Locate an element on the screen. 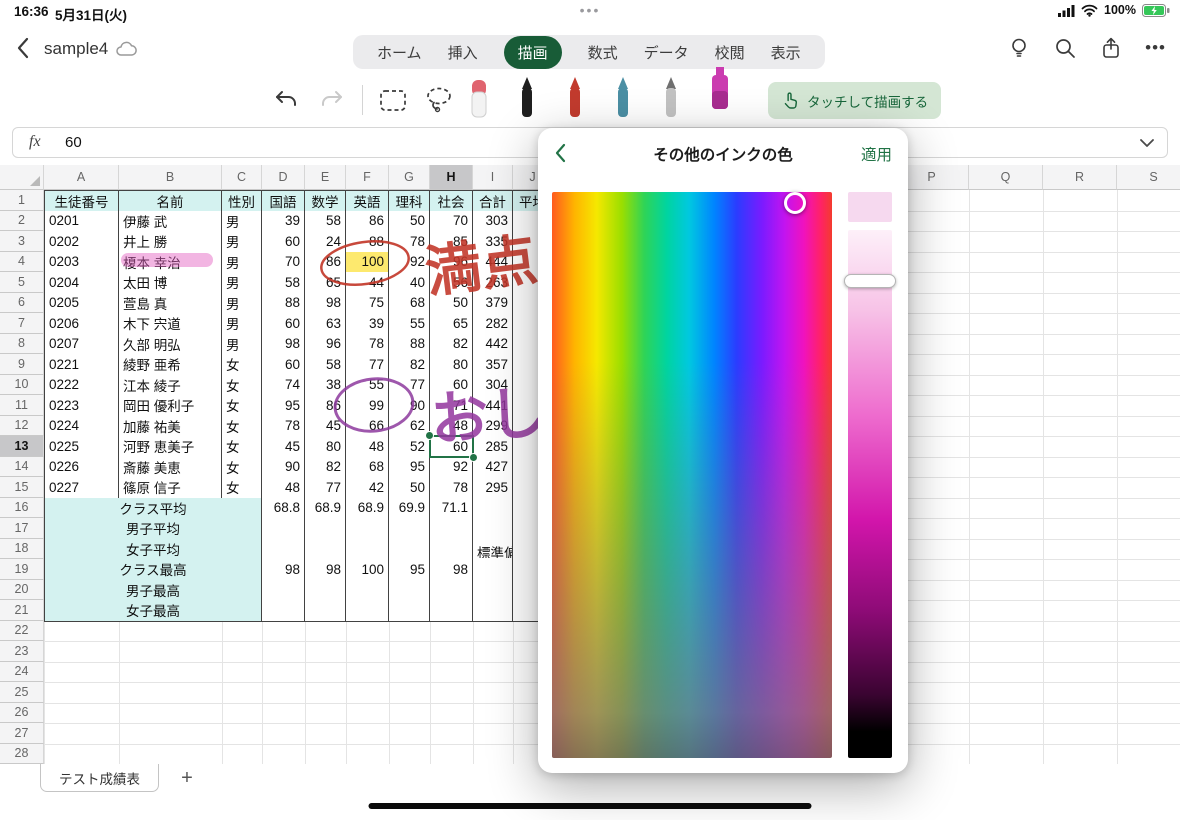 The width and height of the screenshot is (1180, 820). row-header-5: 5 is located at coordinates (22, 282).